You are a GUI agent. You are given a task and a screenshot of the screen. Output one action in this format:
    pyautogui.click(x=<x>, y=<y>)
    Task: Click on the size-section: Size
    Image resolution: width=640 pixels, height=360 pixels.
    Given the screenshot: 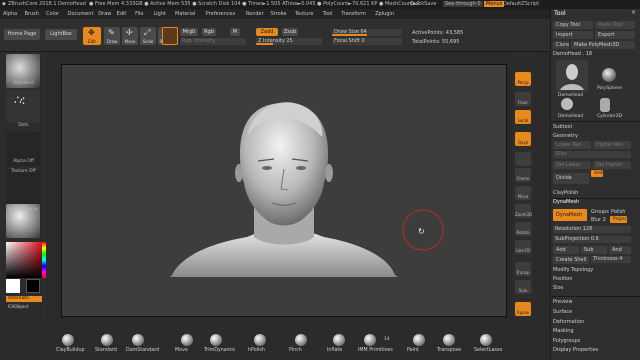 What is the action you would take?
    pyautogui.click(x=558, y=288)
    